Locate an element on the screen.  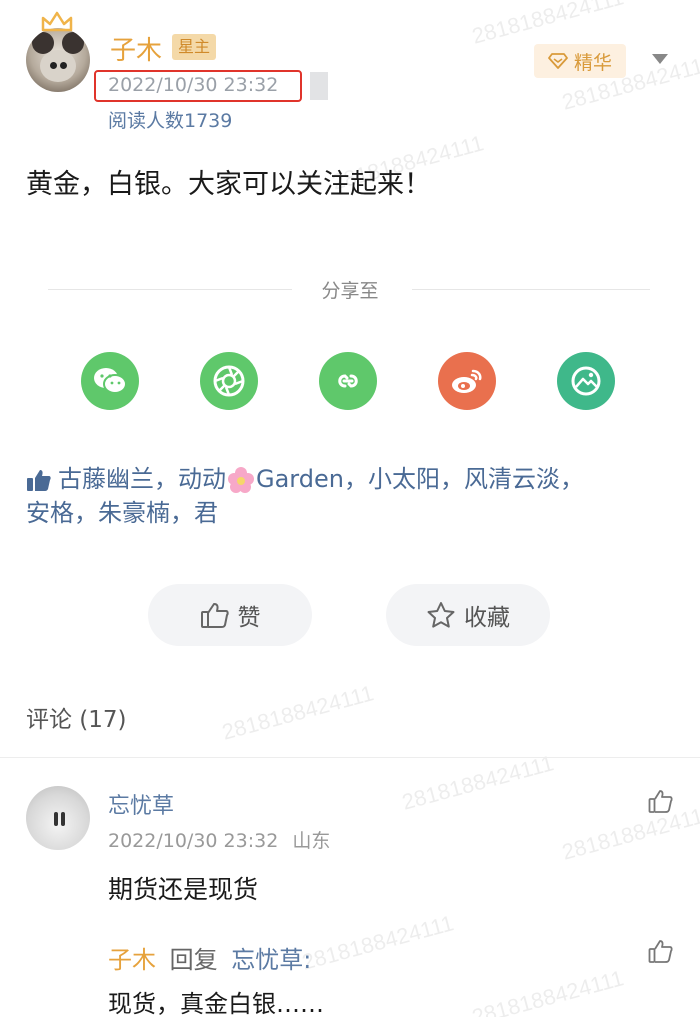
redacted-block is located at coordinates (319, 86).